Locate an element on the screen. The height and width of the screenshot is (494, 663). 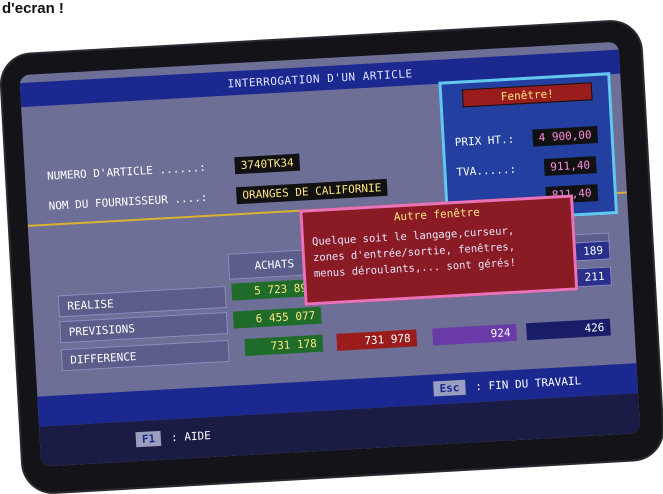
cell-difference-4: 426 is located at coordinates (568, 329).